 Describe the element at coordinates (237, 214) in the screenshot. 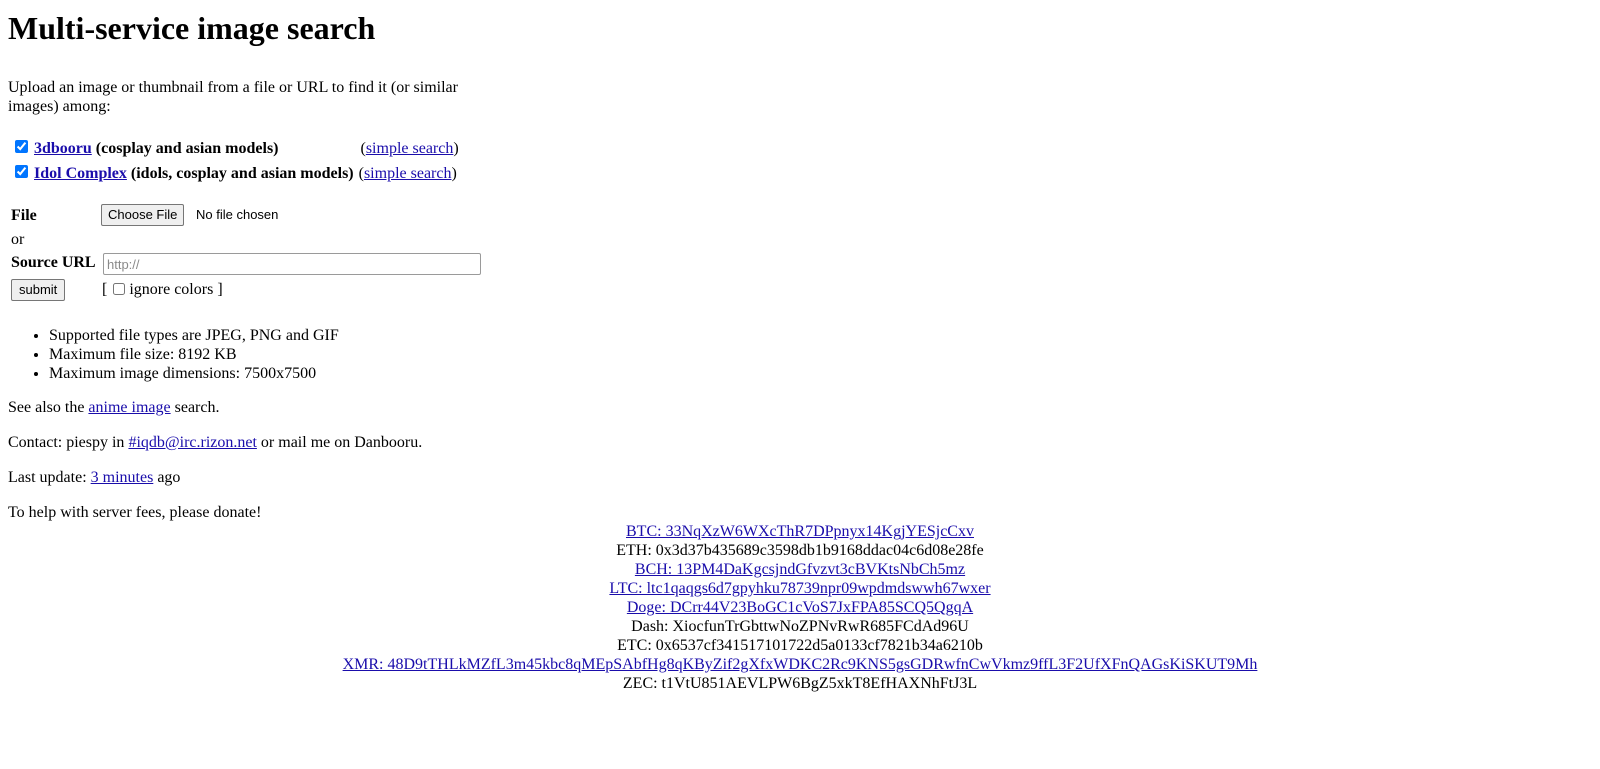

I see `file-state-text: No file chosen` at that location.